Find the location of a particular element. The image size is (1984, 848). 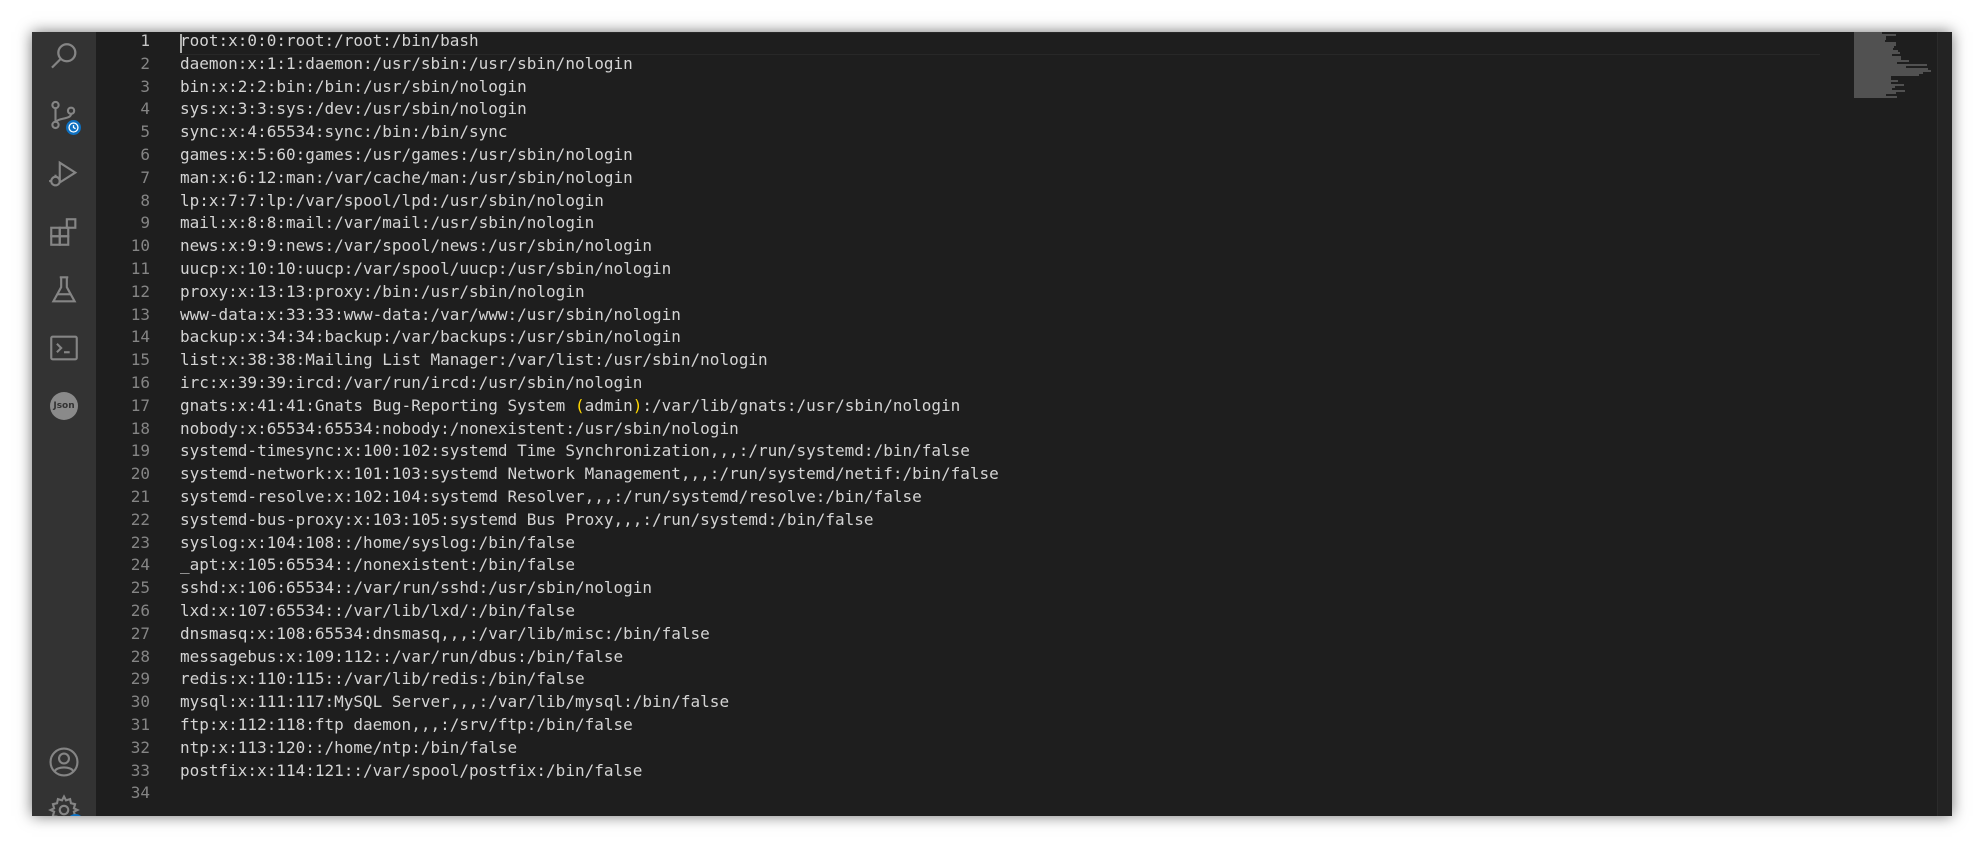

line-number: 26 is located at coordinates (140, 610).